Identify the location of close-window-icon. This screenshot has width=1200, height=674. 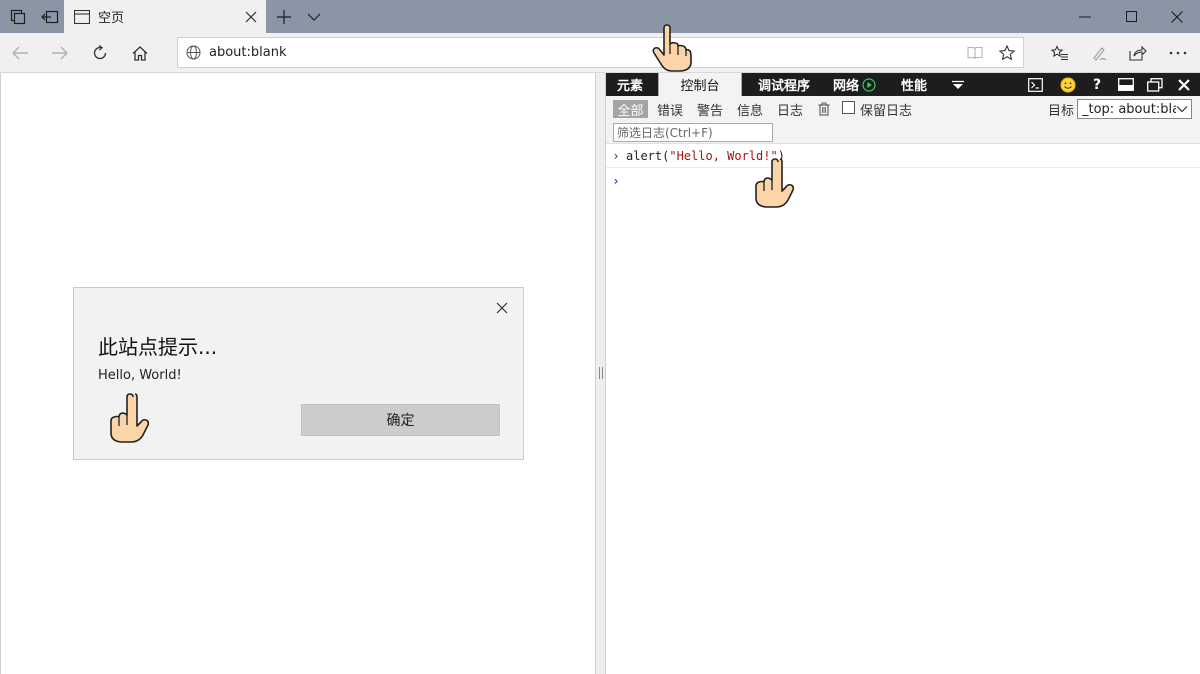
(1177, 16).